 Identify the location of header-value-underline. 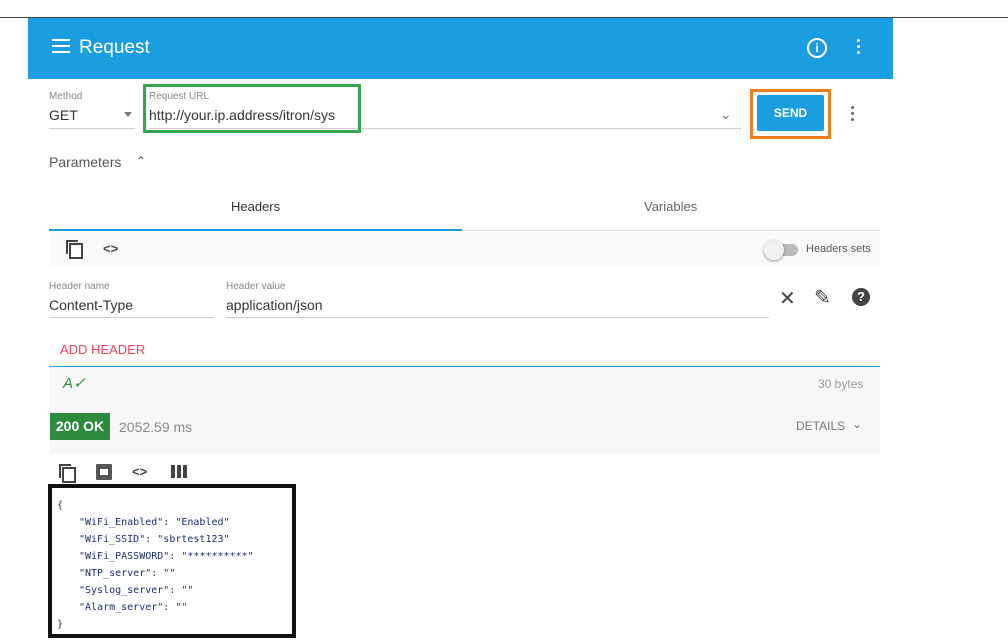
(497, 317).